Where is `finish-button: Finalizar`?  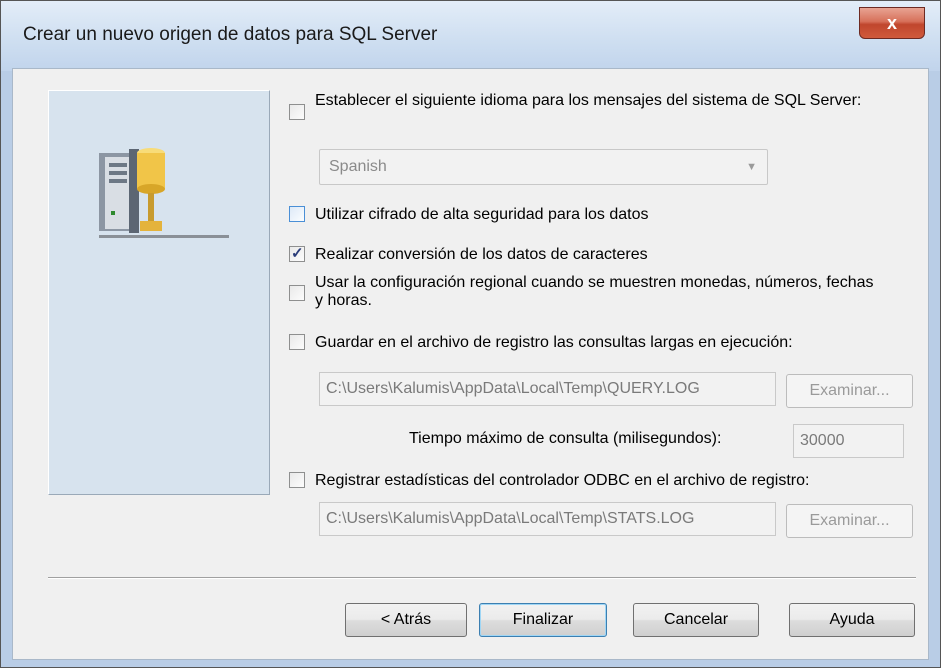 finish-button: Finalizar is located at coordinates (543, 620).